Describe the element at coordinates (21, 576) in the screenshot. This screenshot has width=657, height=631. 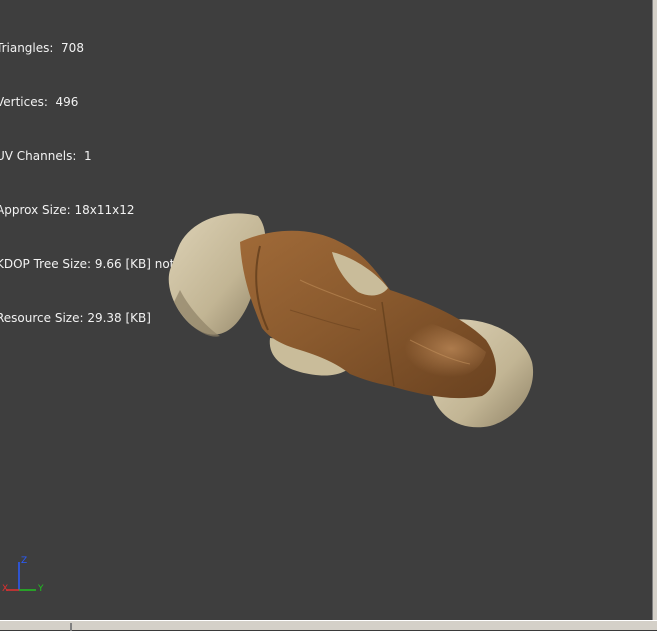
I see `axis-gizmo` at that location.